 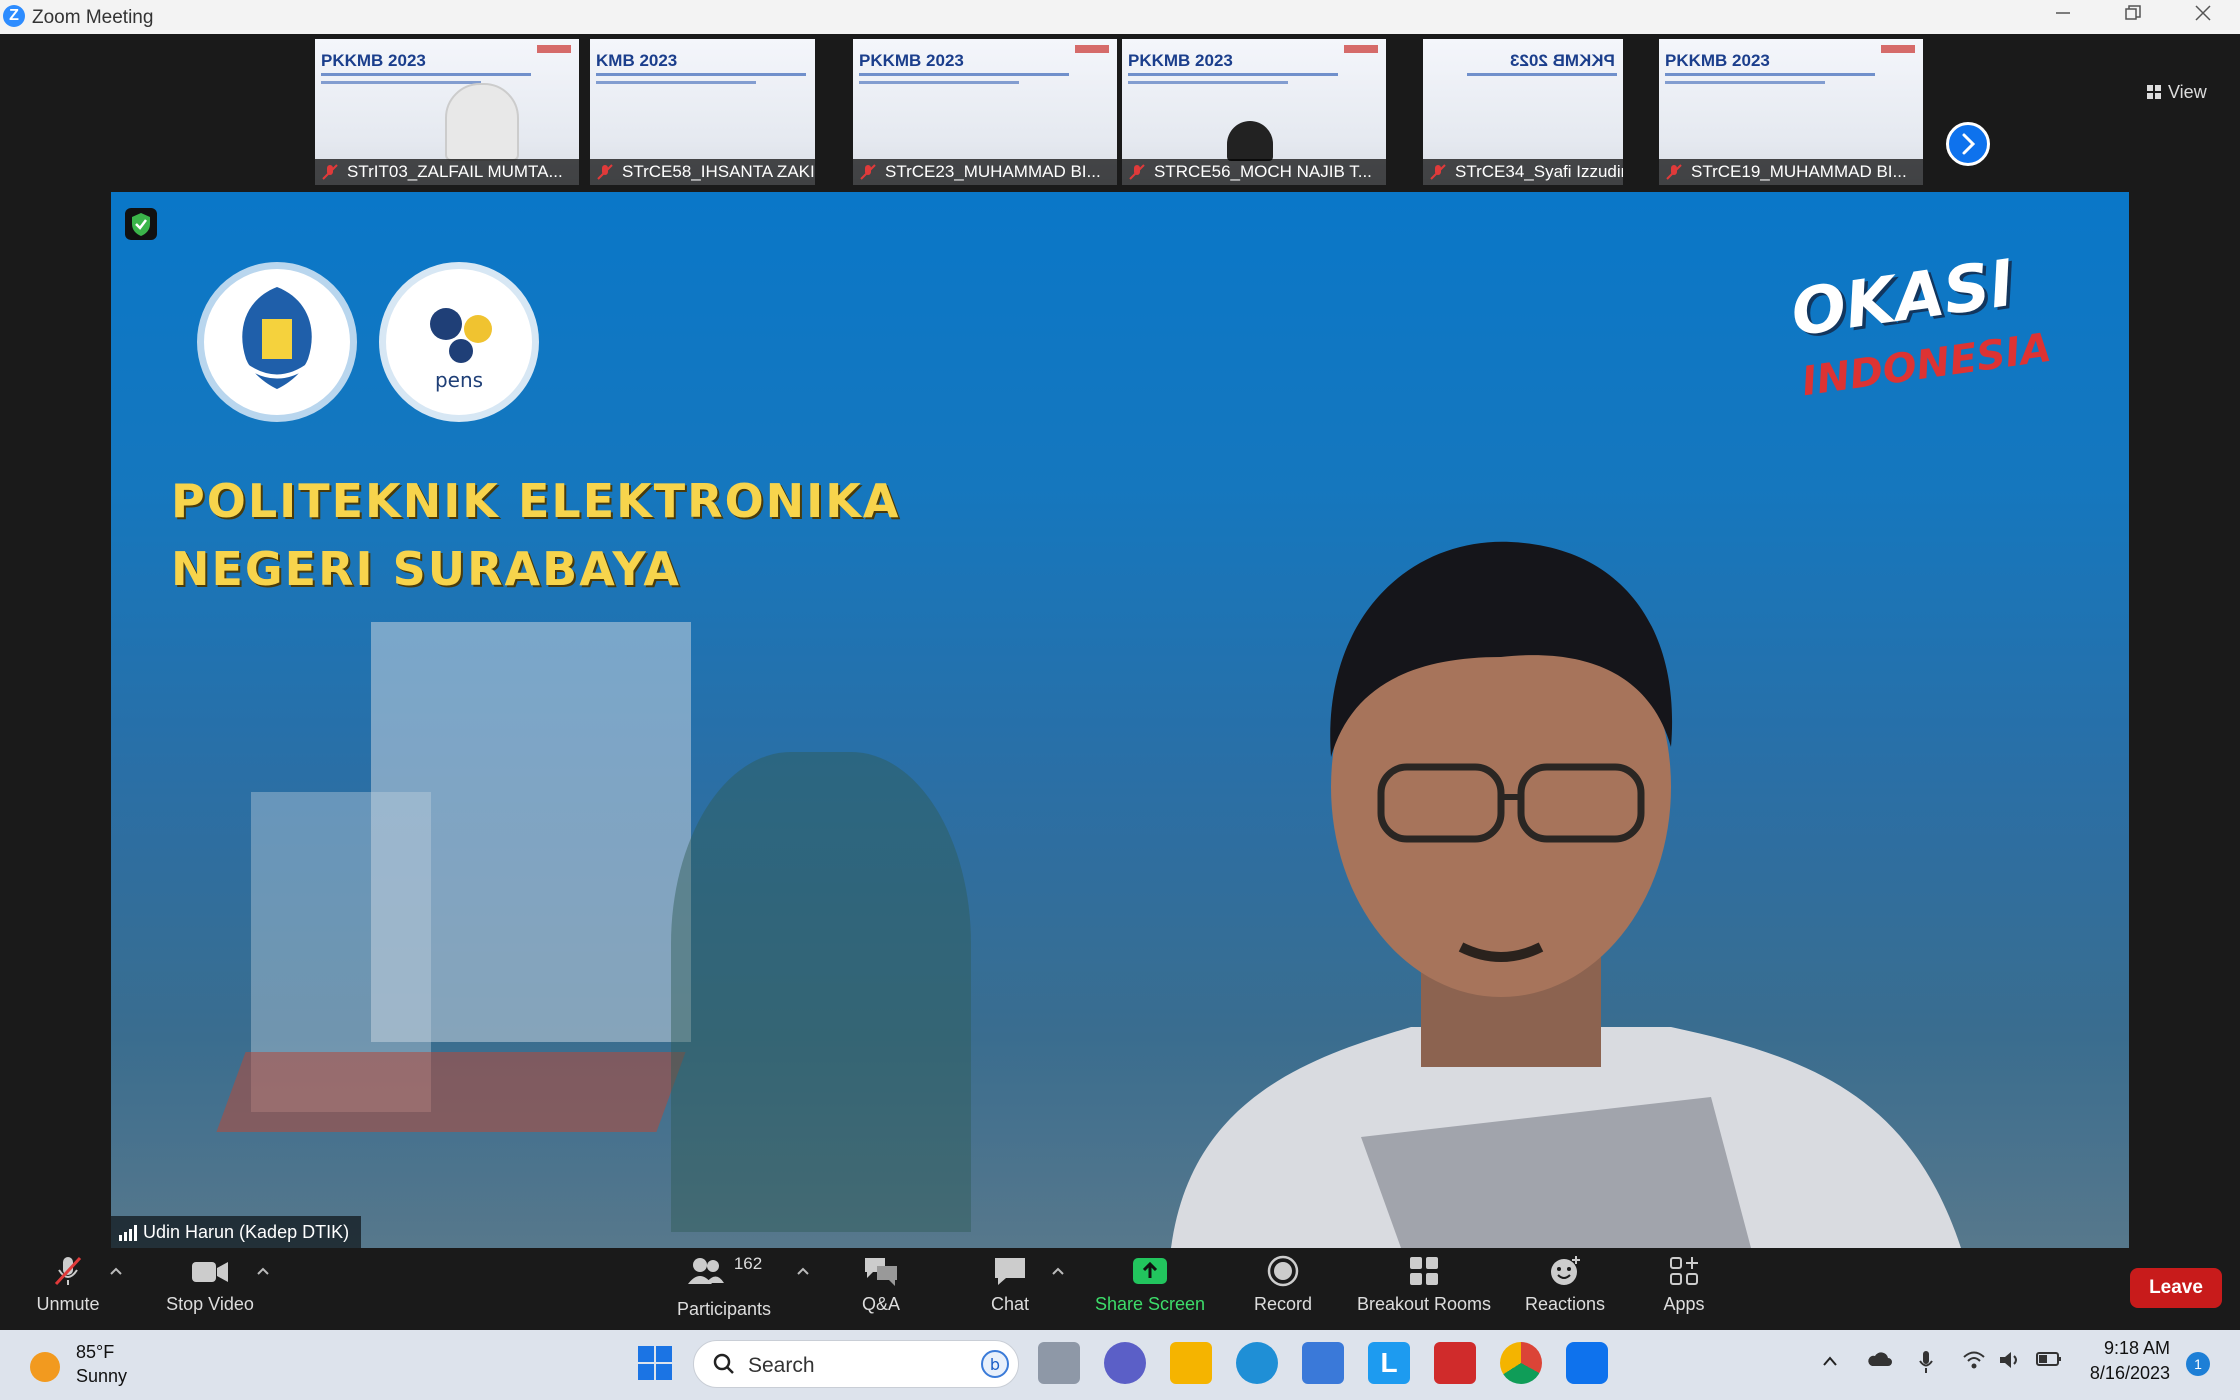 What do you see at coordinates (995, 1364) in the screenshot?
I see `svg-text: b` at bounding box center [995, 1364].